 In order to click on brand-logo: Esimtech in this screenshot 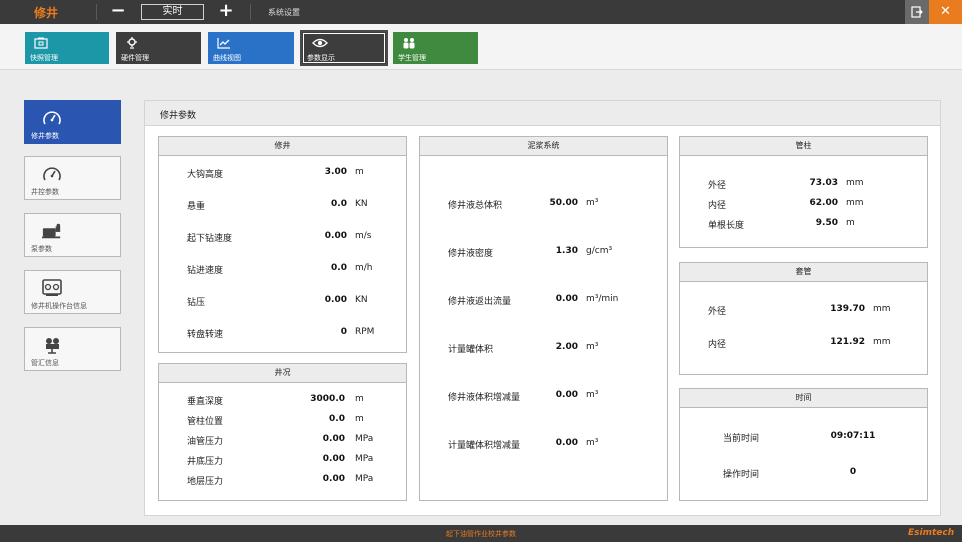, I will do `click(931, 533)`.